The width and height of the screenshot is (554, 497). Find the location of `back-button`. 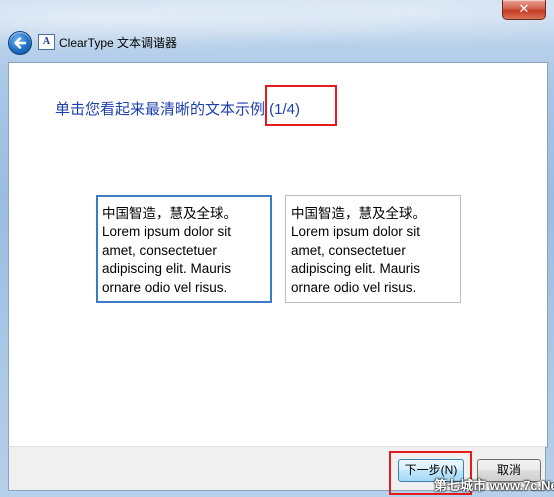

back-button is located at coordinates (20, 43).